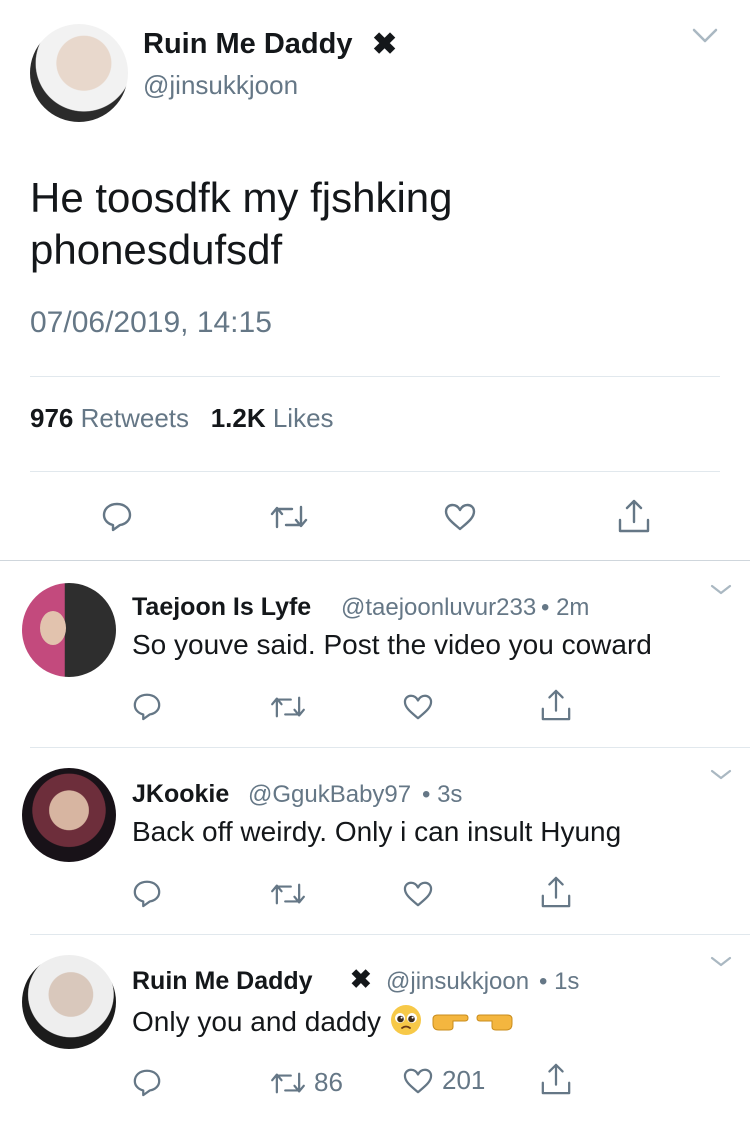 The width and height of the screenshot is (750, 1124). Describe the element at coordinates (495, 1024) in the screenshot. I see `pointing-left-emoji` at that location.